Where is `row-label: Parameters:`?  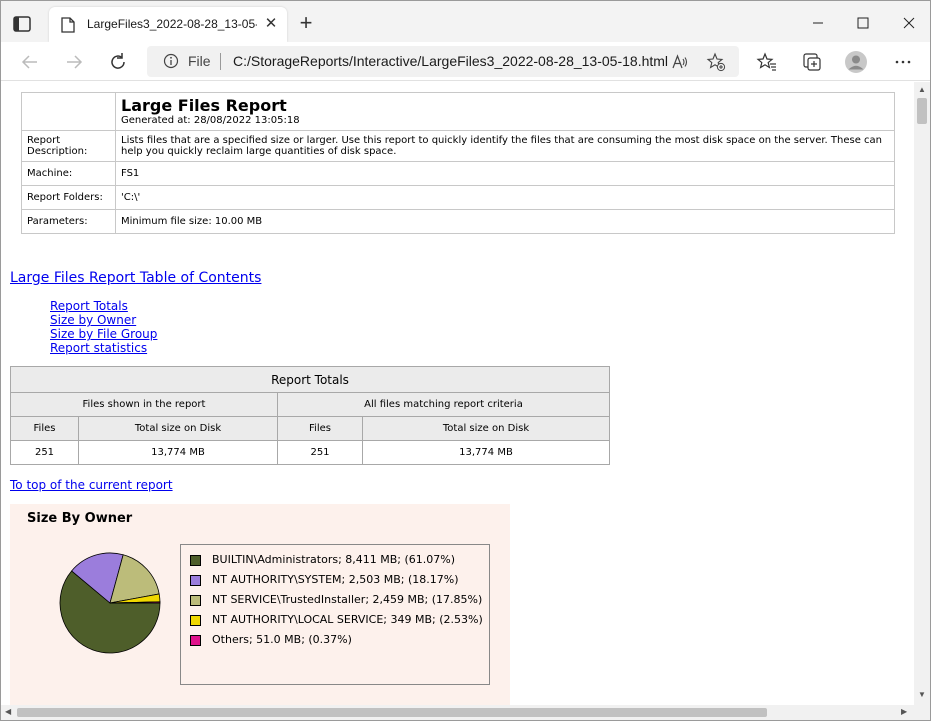 row-label: Parameters: is located at coordinates (68, 221).